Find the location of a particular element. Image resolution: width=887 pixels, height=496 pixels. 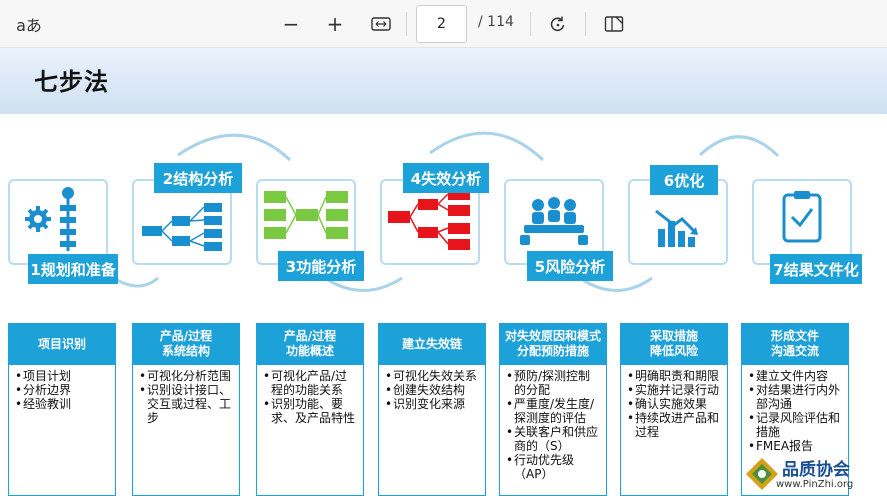

column-head-3: 产品/过程 功能概述 is located at coordinates (310, 344).